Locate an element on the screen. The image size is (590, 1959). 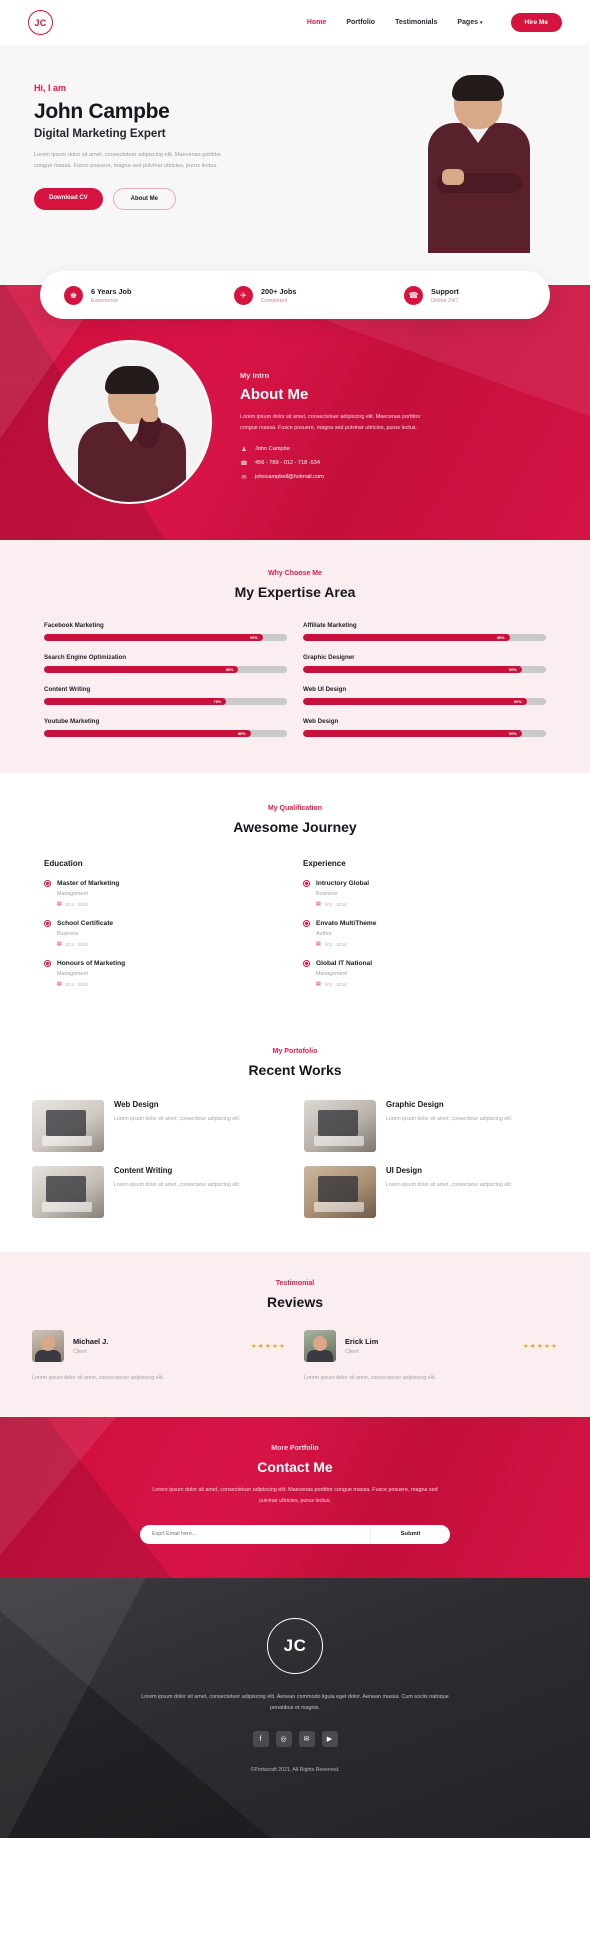
rocket-icon: ✈ is located at coordinates (243, 295).